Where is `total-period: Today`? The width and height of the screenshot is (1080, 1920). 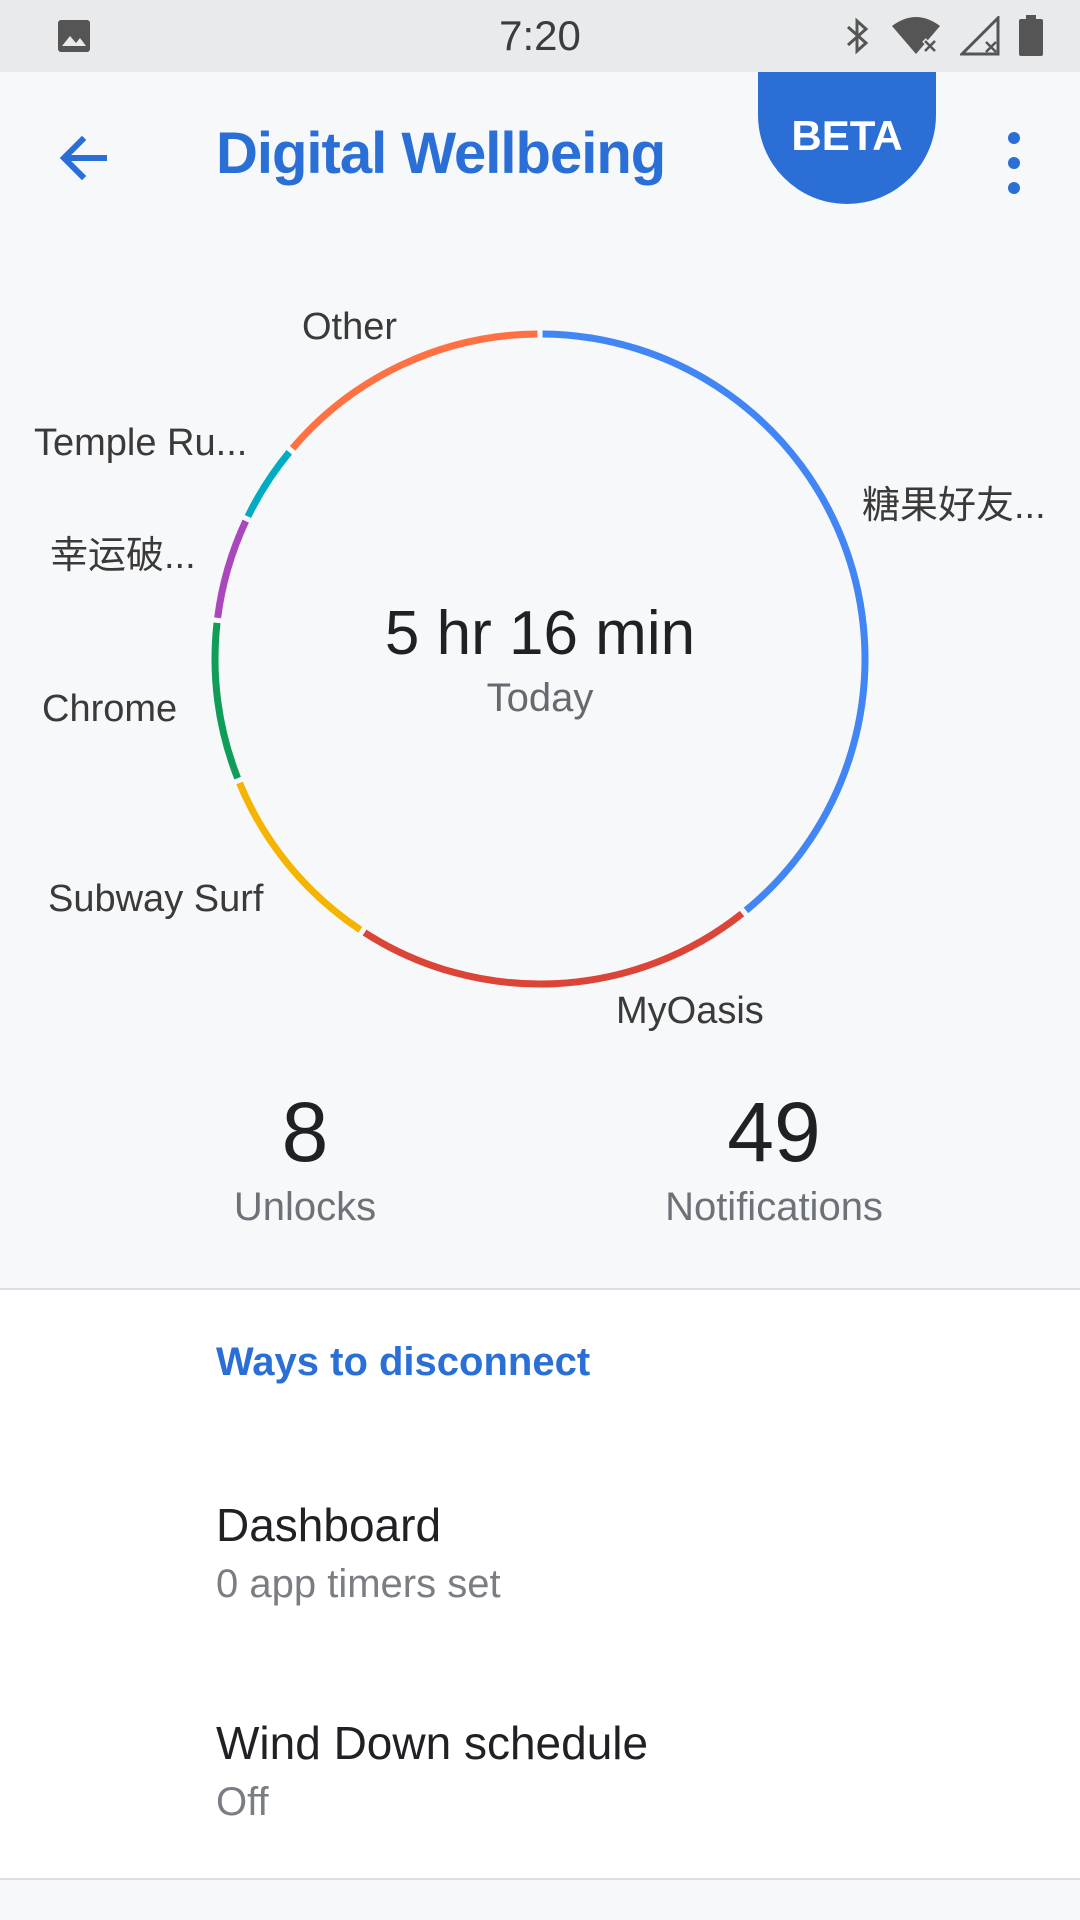
total-period: Today is located at coordinates (540, 698).